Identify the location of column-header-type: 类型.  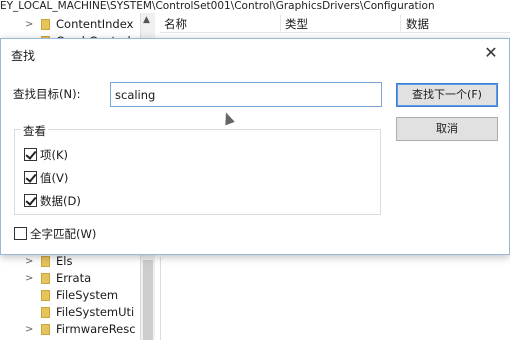
(296, 24).